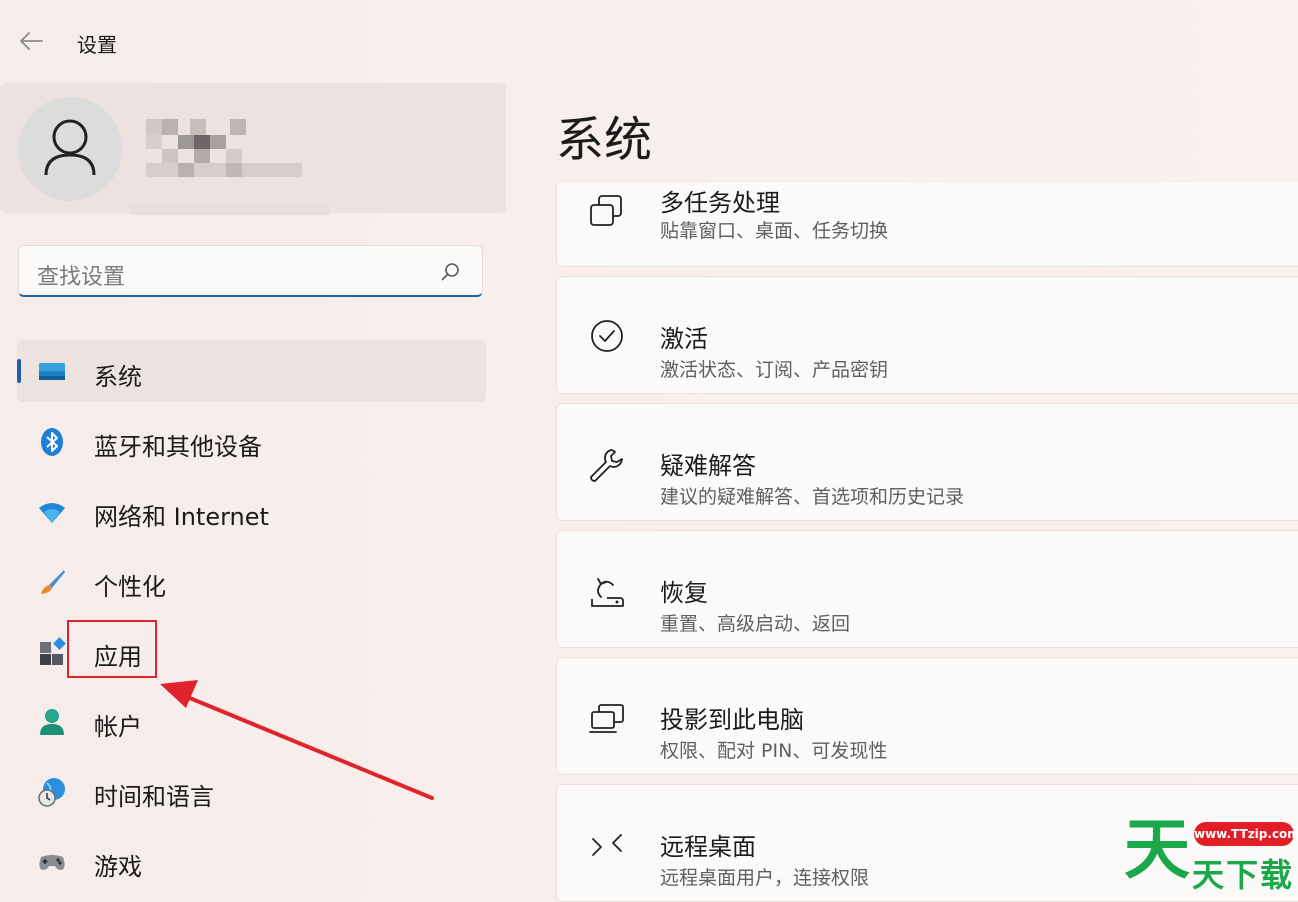 The image size is (1298, 902). Describe the element at coordinates (251, 371) in the screenshot. I see `sidebar-item-system: 系统` at that location.